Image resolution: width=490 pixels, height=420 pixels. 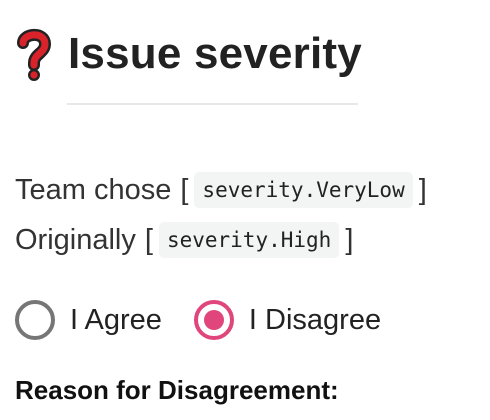 I want to click on original-line: Originally [ severity.High ], so click(x=184, y=240).